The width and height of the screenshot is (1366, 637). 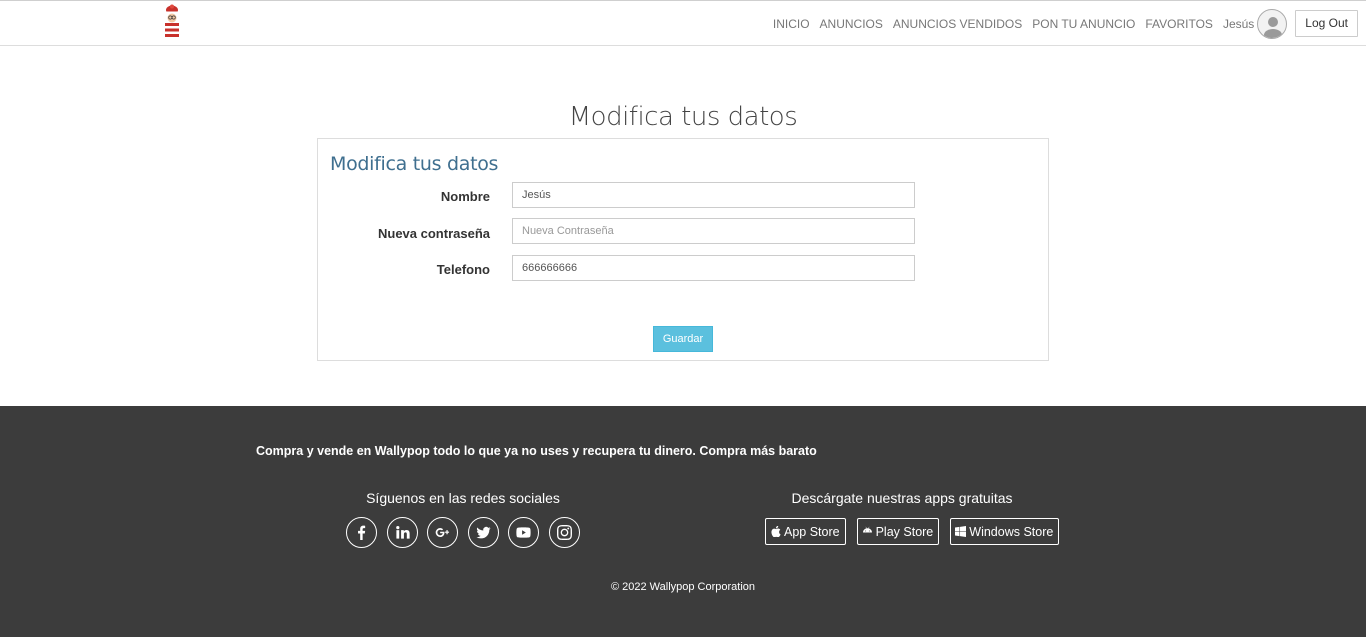 I want to click on nav-favoritos: FAVORITOS, so click(x=1179, y=24).